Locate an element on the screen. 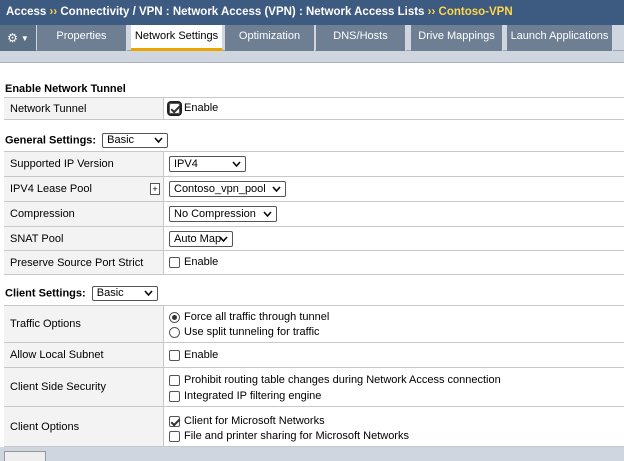 This screenshot has width=624, height=461. tunnel-table: Network Tunnel Enable is located at coordinates (314, 108).